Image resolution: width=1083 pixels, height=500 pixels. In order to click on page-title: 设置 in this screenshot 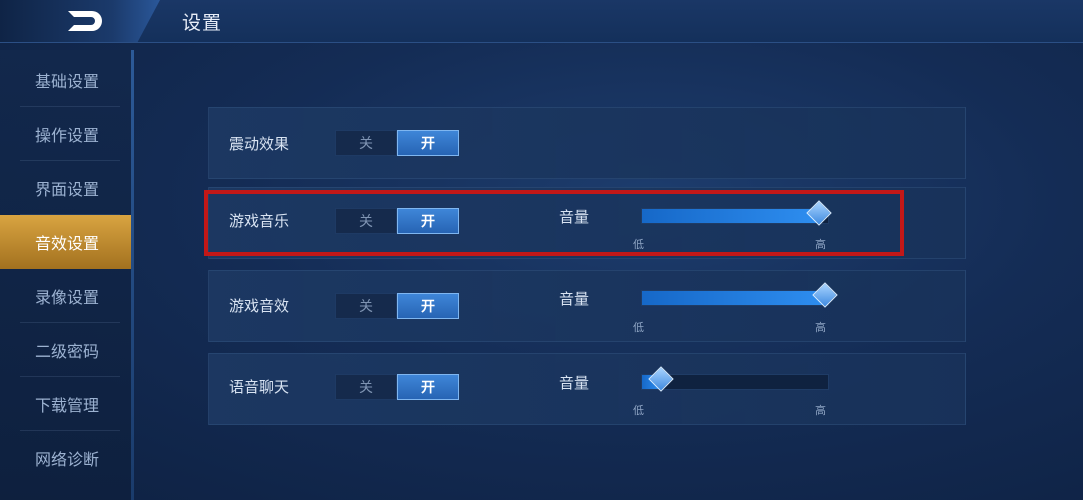, I will do `click(202, 23)`.